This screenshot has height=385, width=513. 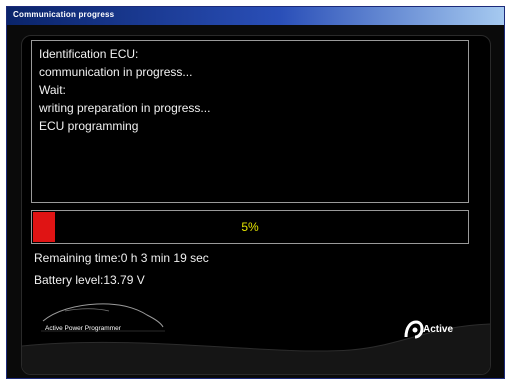 I want to click on window-title: Communication progress, so click(x=64, y=14).